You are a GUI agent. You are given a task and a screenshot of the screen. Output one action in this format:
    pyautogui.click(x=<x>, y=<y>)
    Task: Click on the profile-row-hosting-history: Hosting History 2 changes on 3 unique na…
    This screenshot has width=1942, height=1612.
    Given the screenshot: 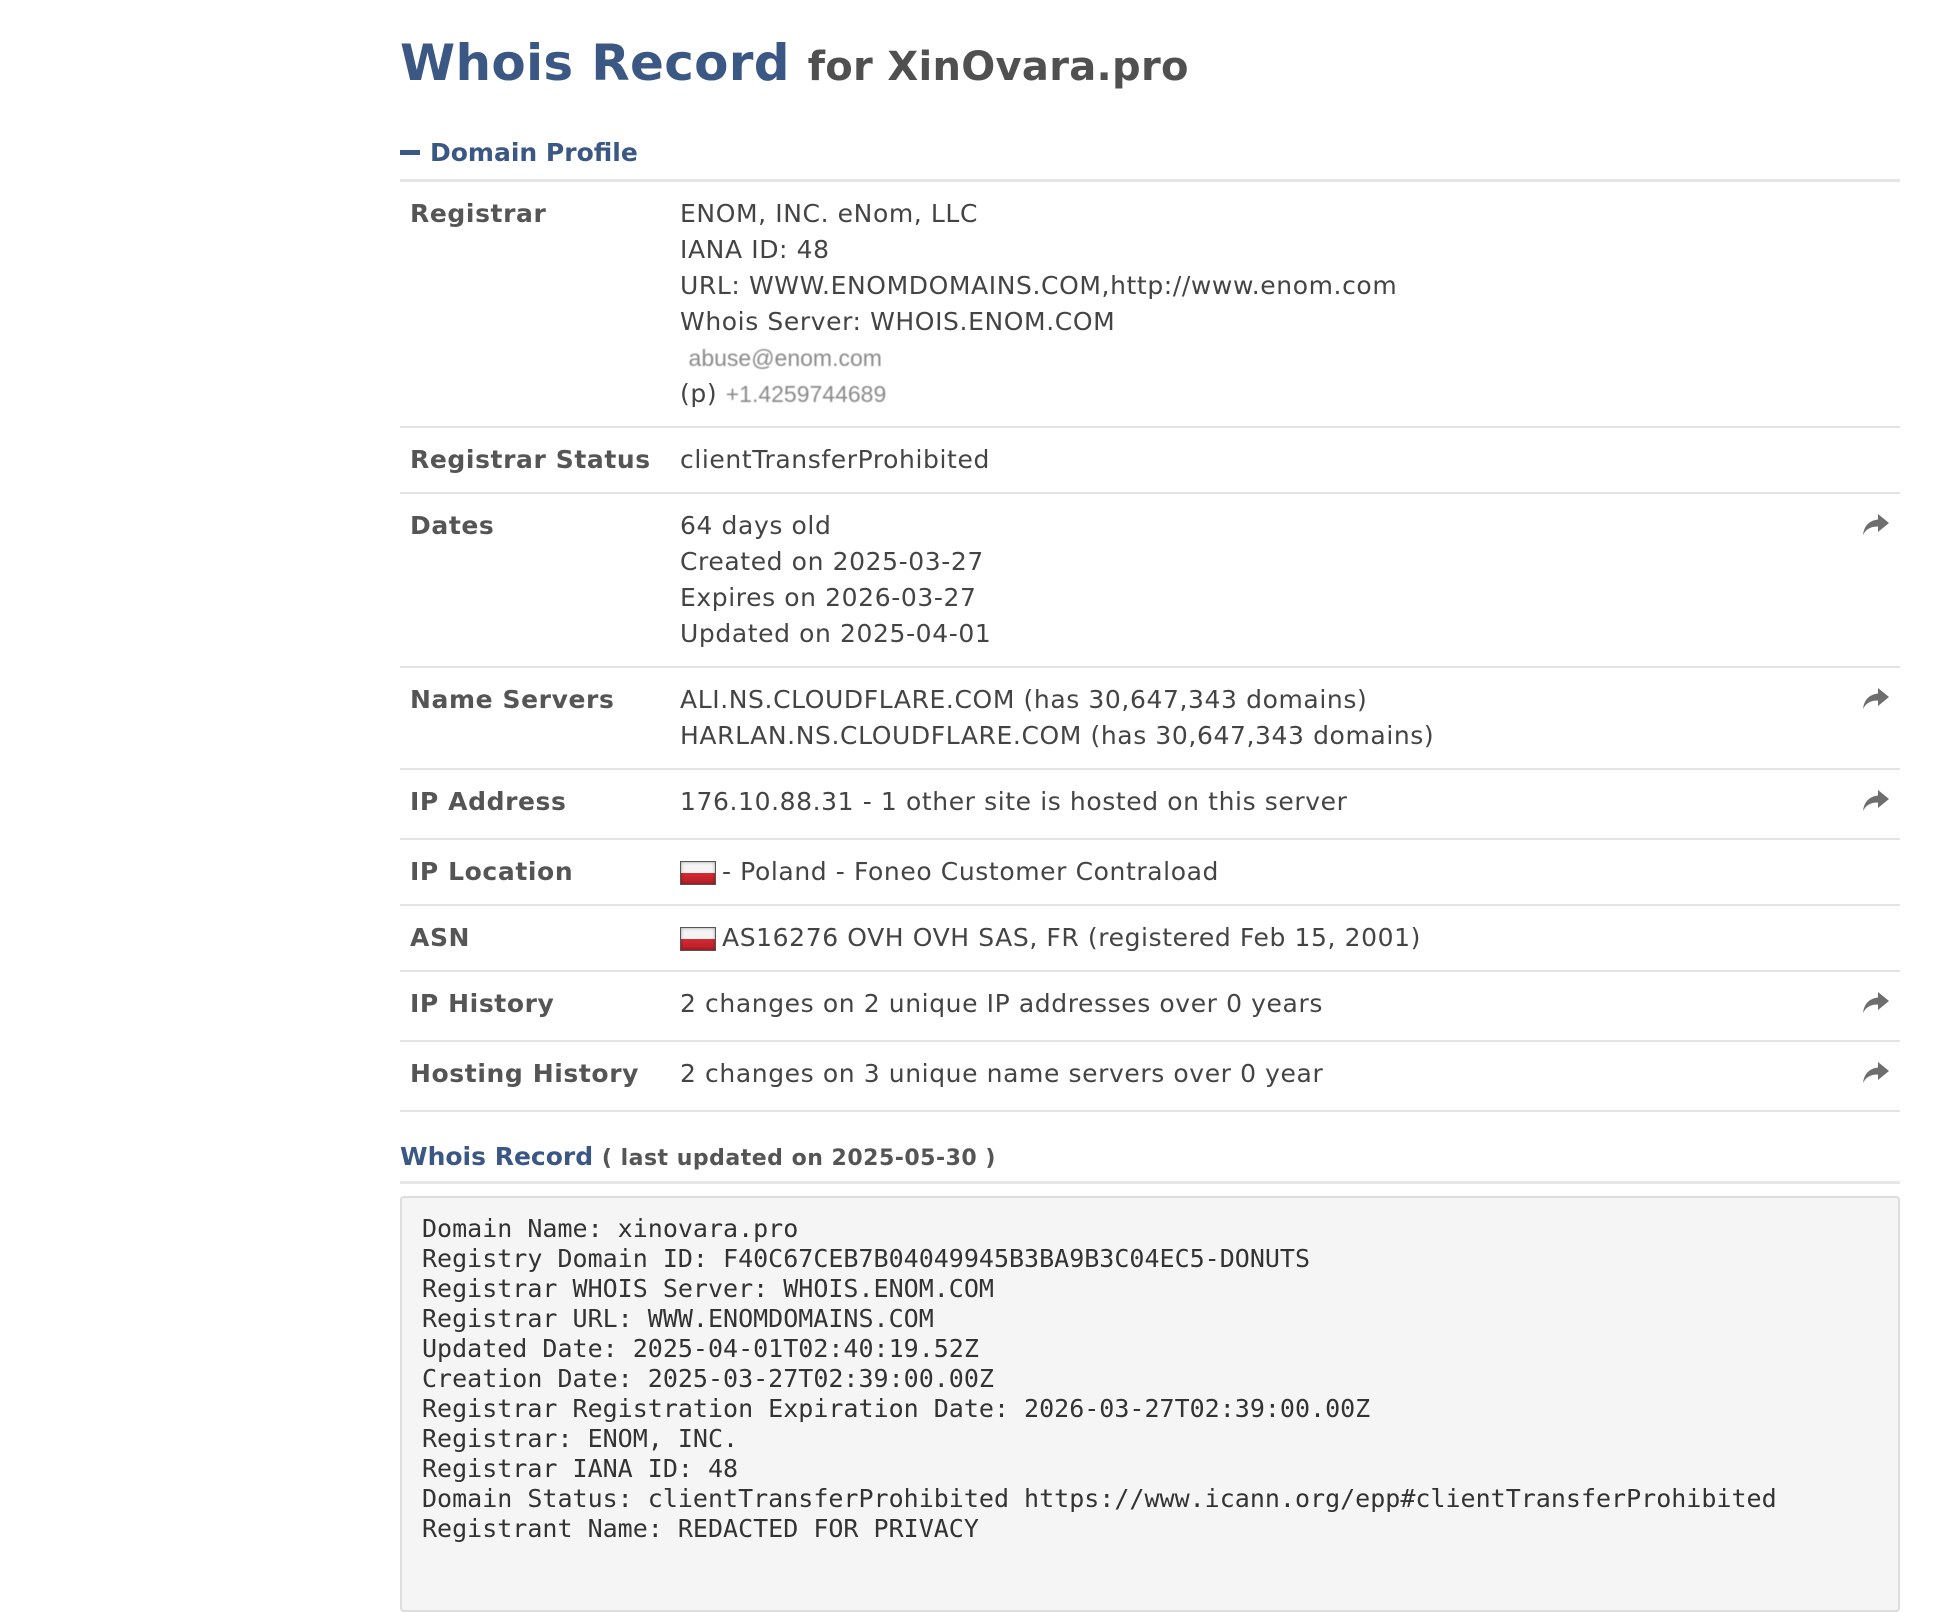 What is the action you would take?
    pyautogui.click(x=1150, y=1076)
    